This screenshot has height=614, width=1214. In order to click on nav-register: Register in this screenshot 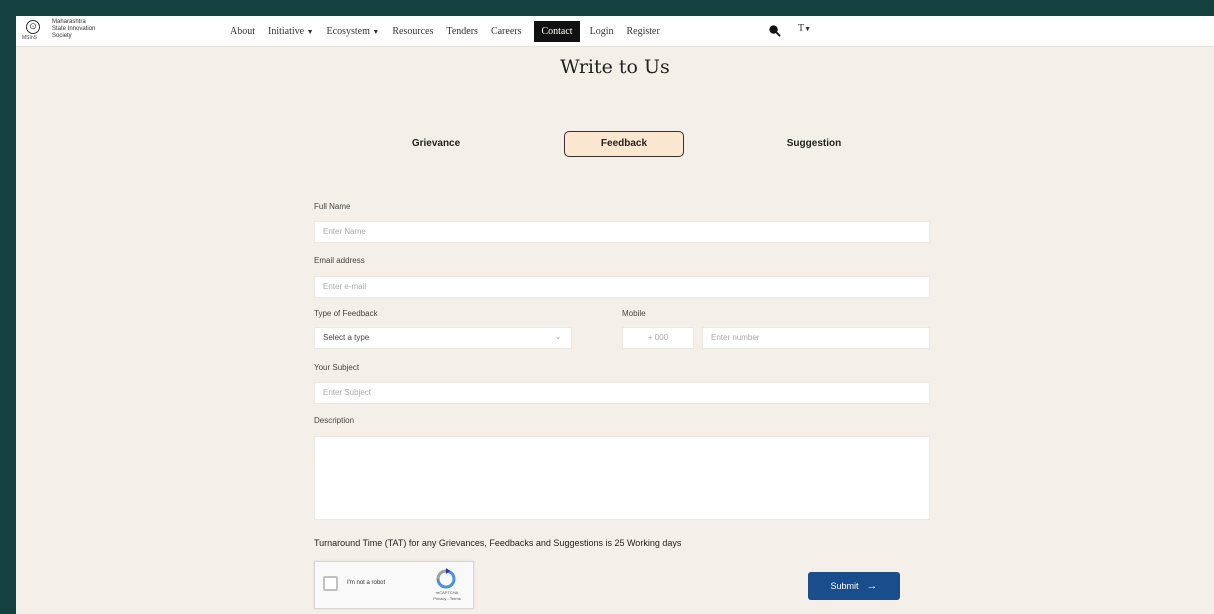, I will do `click(642, 31)`.